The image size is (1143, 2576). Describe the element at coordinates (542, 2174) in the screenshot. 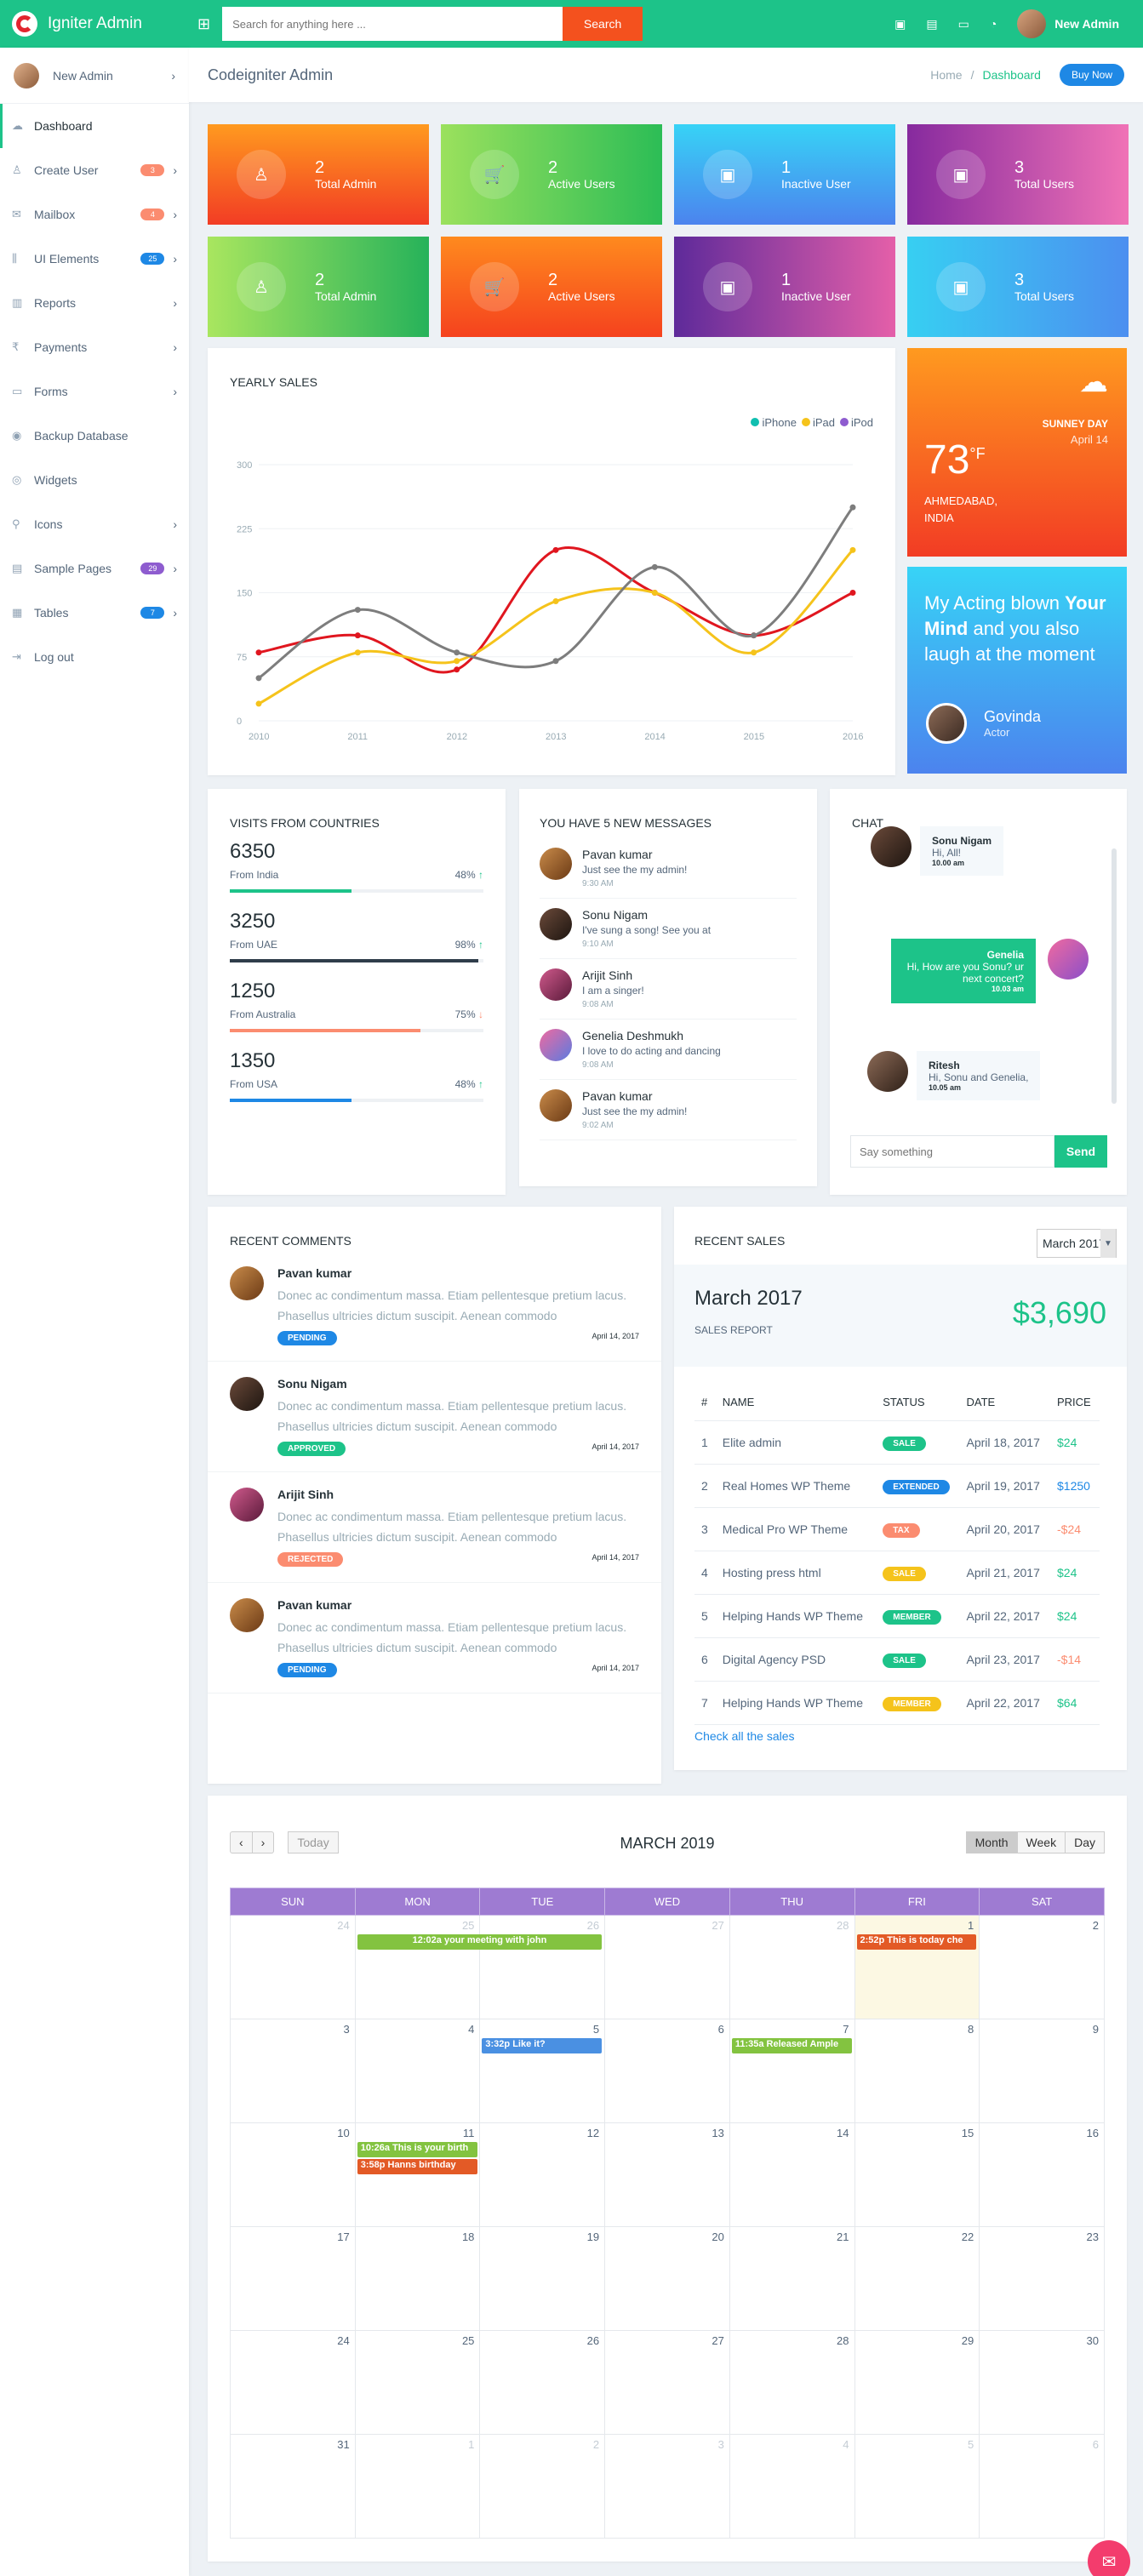

I see `calendar-day: 12` at that location.